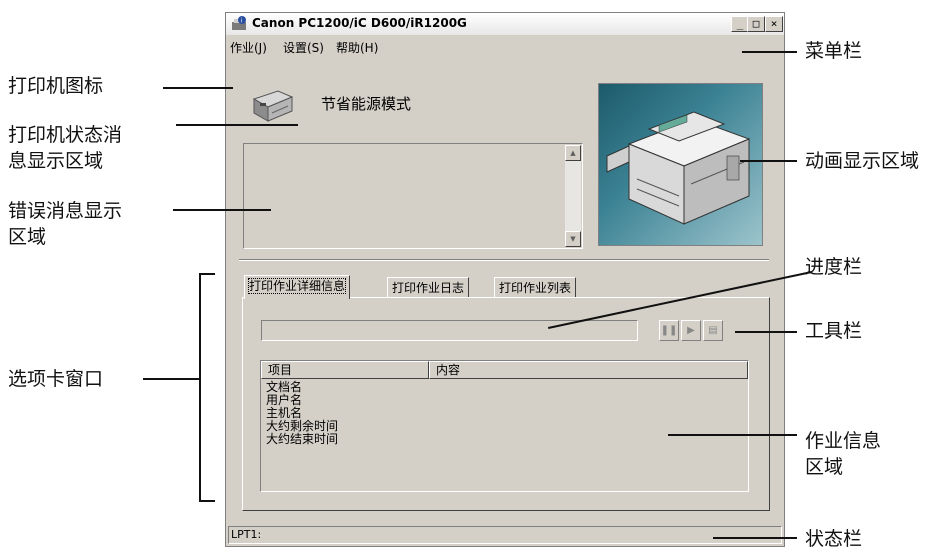  What do you see at coordinates (504, 260) in the screenshot?
I see `separator` at bounding box center [504, 260].